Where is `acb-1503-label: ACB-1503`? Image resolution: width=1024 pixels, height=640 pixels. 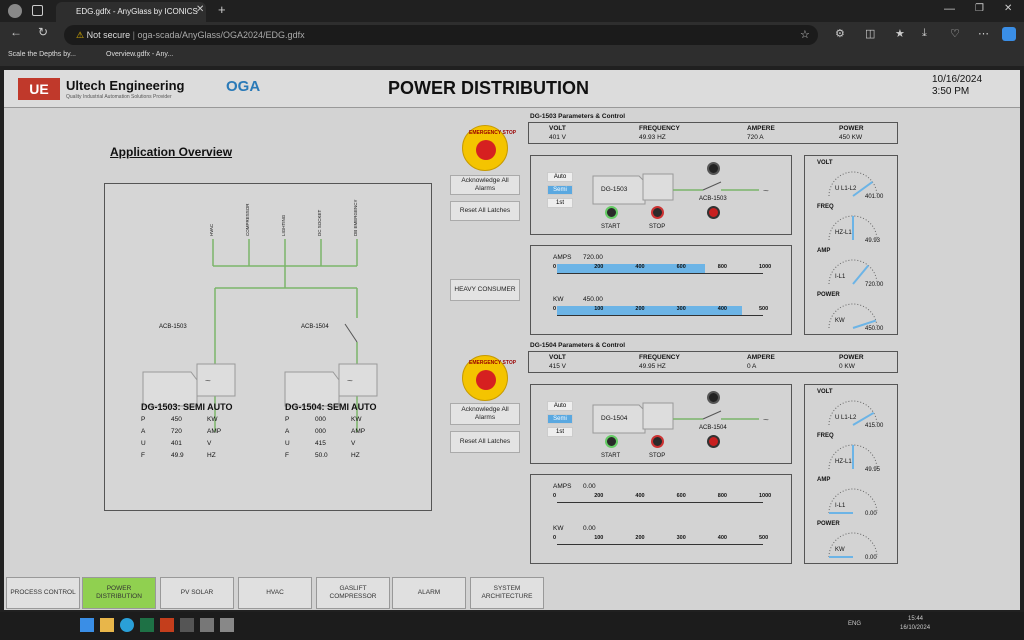 acb-1503-label: ACB-1503 is located at coordinates (173, 327).